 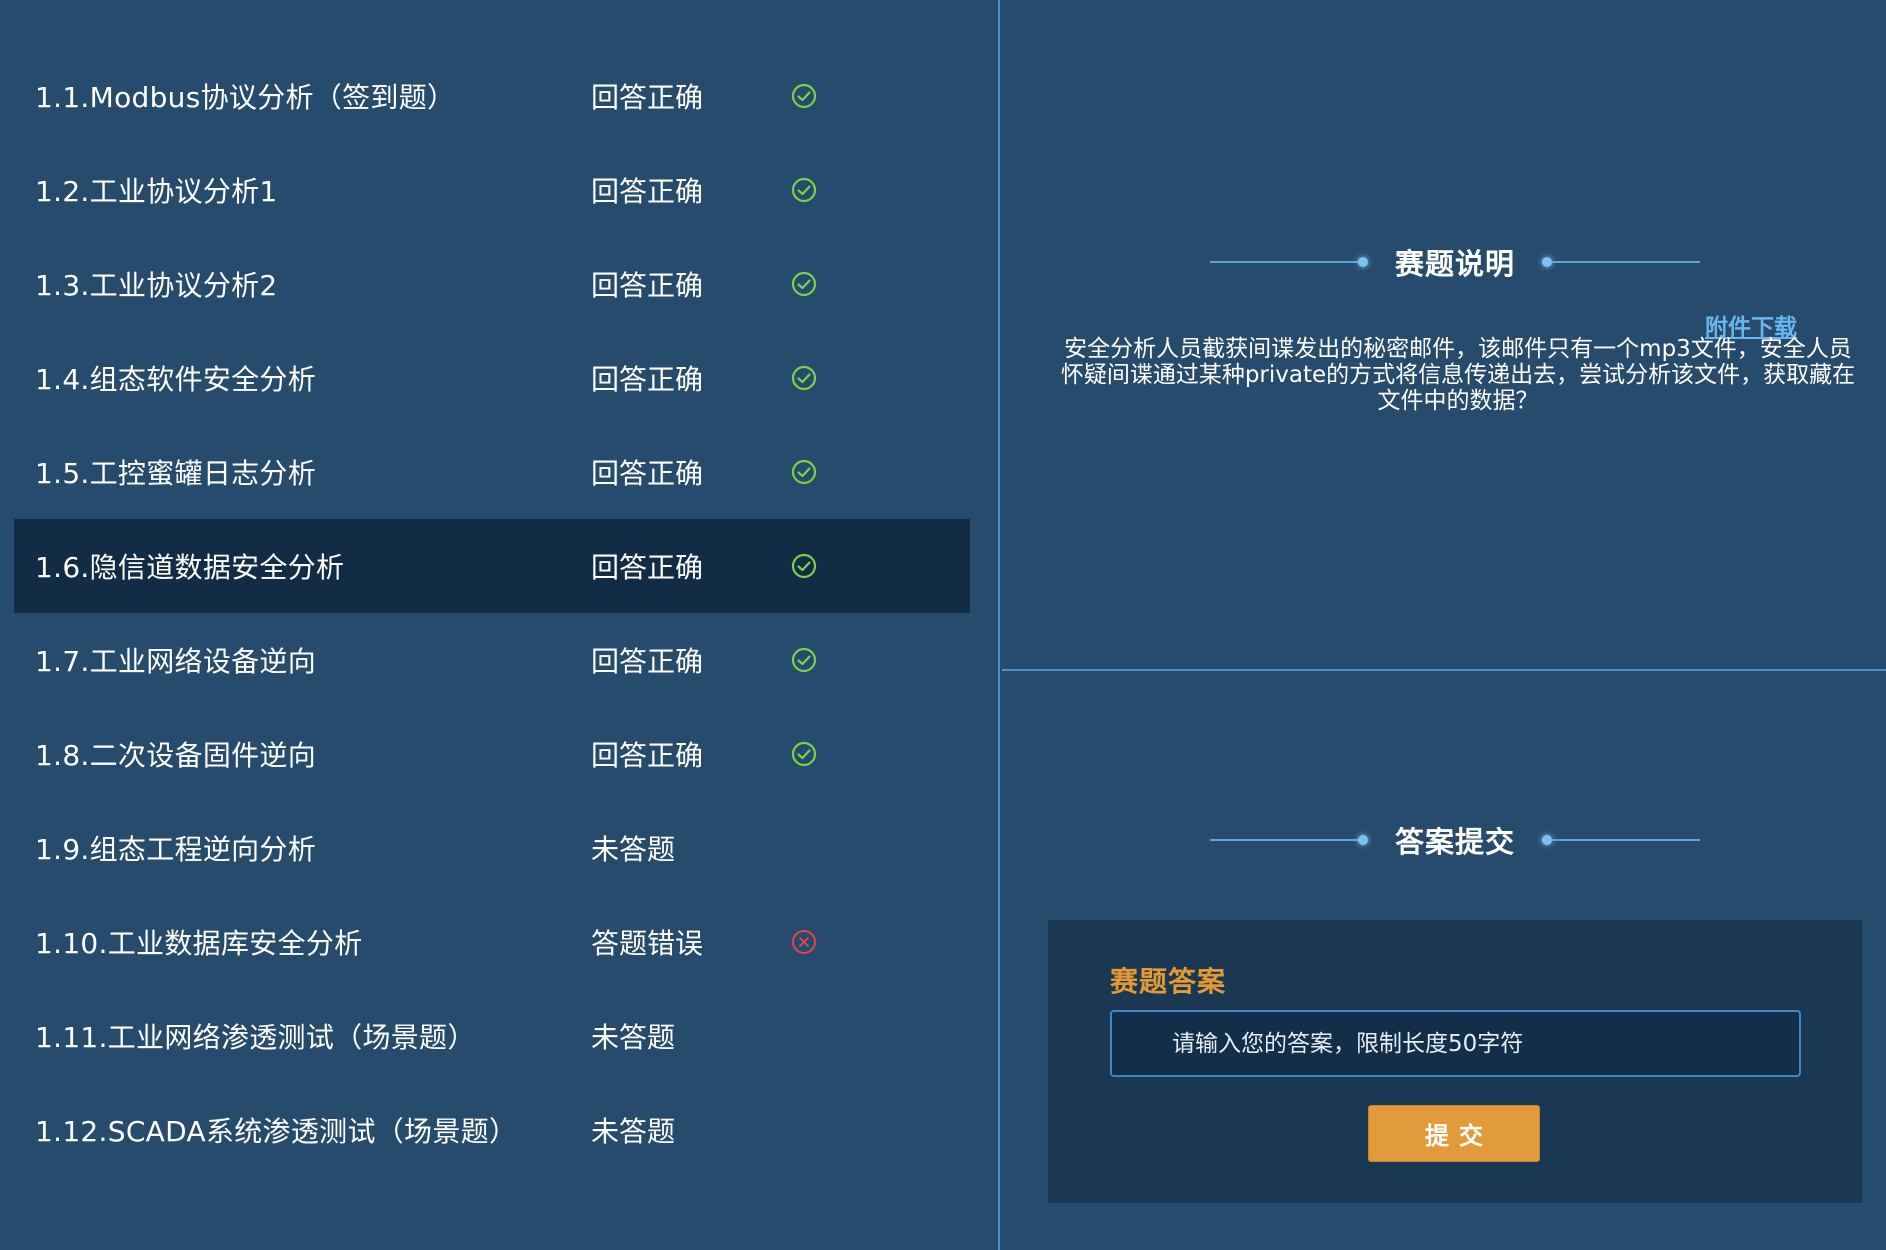 I want to click on question-row: 1.2.工业协议分析1 回答正确, so click(x=492, y=190).